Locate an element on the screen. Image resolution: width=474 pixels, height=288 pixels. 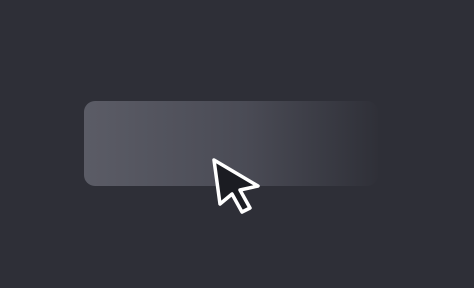
mouse-cursor-icon is located at coordinates (236, 186).